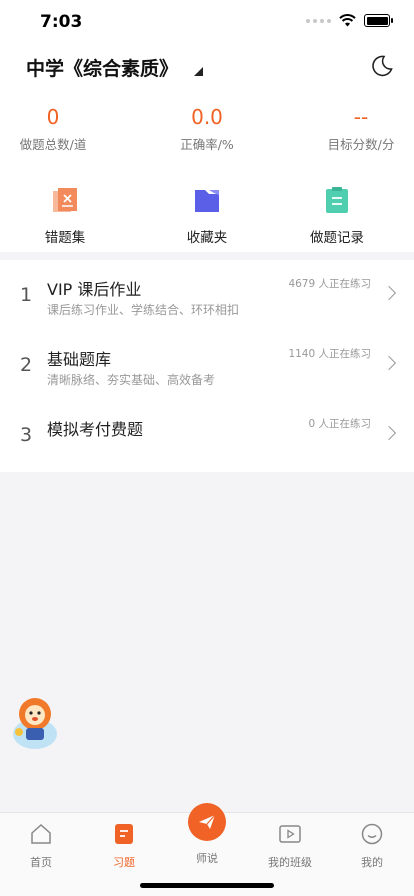 Image resolution: width=414 pixels, height=896 pixels. What do you see at coordinates (53, 117) in the screenshot?
I see `stat-total-value: 0` at bounding box center [53, 117].